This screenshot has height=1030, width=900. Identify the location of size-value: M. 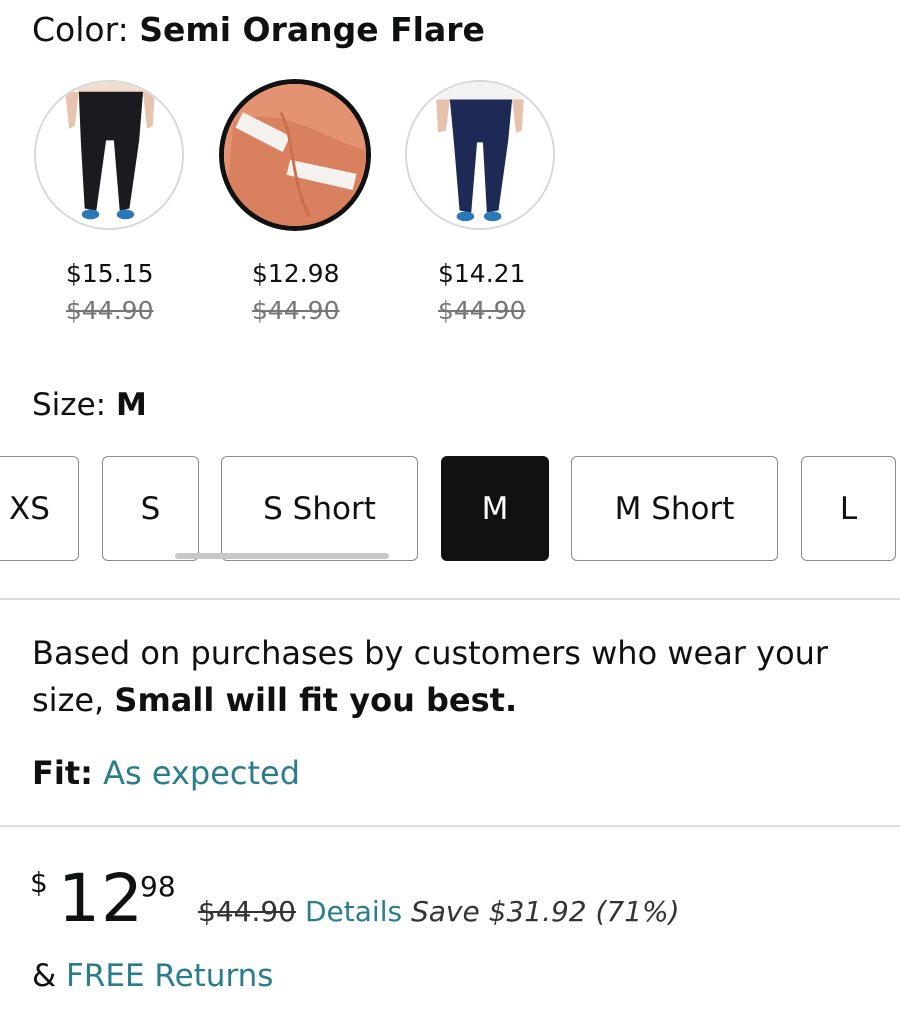
(131, 405).